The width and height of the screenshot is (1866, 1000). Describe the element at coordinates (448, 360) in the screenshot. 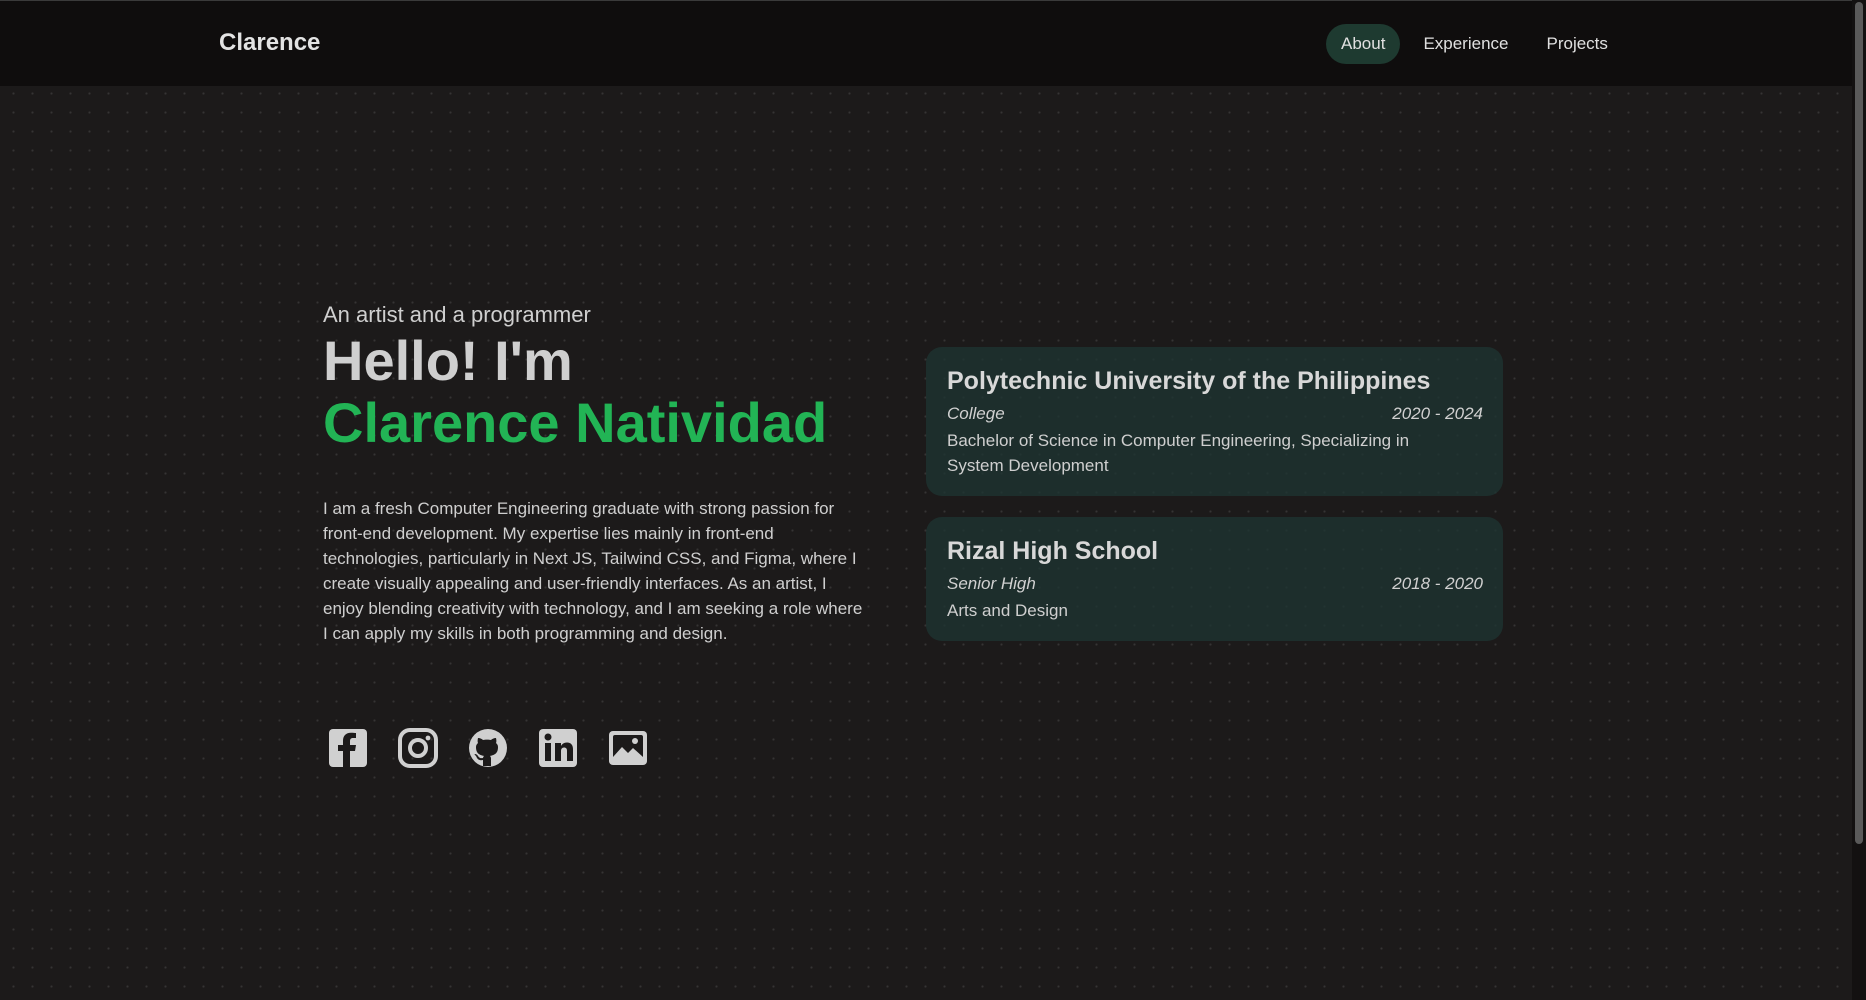

I see `hero-greeting: Hello! I'm` at that location.